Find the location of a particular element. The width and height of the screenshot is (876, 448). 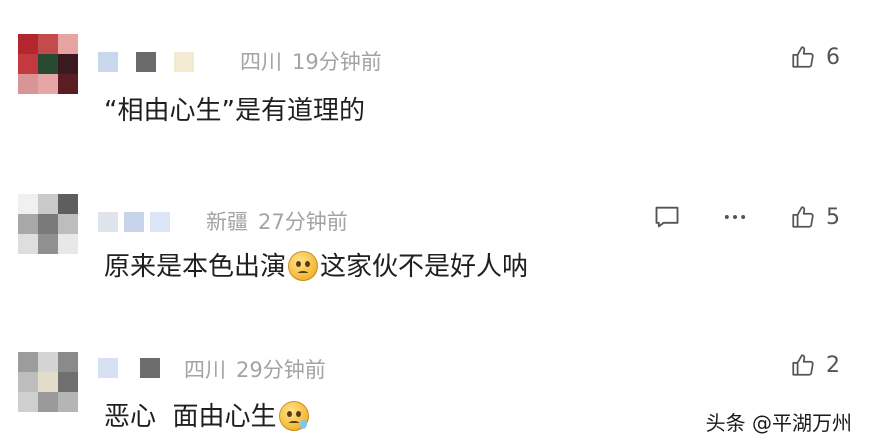

comment-text: 原来是本色出演 这家伙不是好人呐 is located at coordinates (316, 264).